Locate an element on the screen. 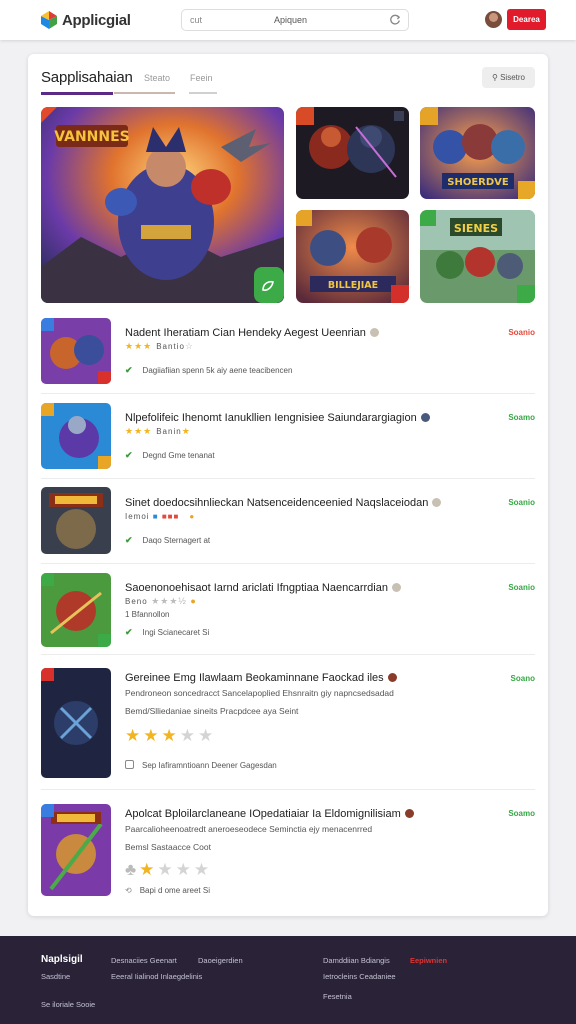 This screenshot has height=1024, width=576. card-action-button: ⚲ Sisetro is located at coordinates (508, 77).